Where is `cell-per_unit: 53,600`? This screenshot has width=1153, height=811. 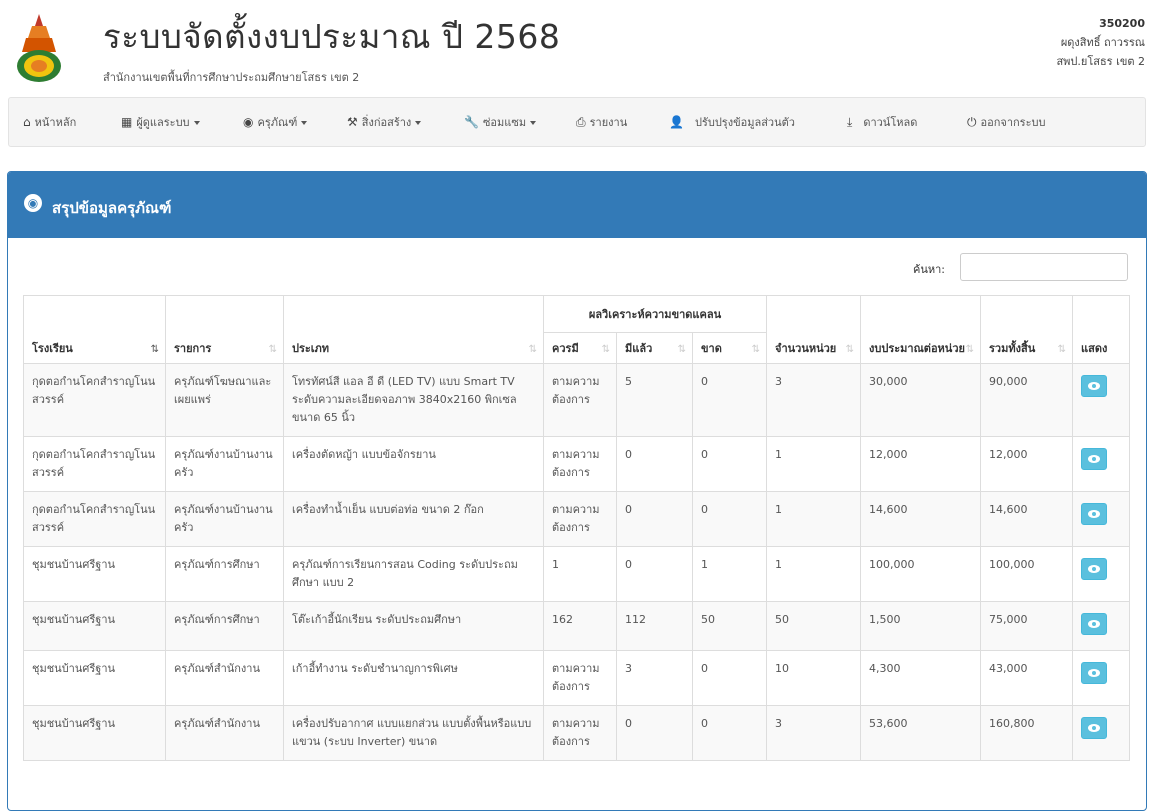
cell-per_unit: 53,600 is located at coordinates (921, 733).